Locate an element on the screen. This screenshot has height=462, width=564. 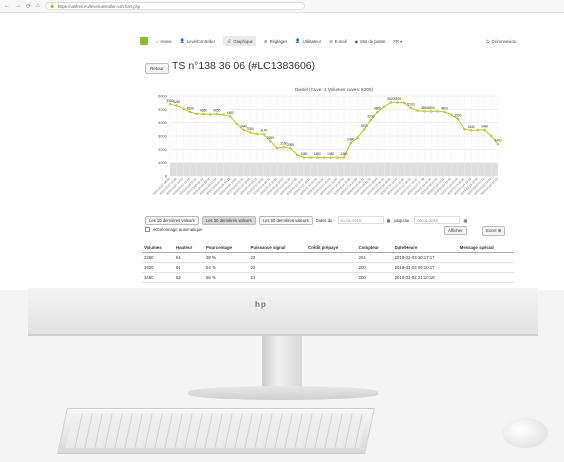
table-cell: 66 % is located at coordinates (226, 277).